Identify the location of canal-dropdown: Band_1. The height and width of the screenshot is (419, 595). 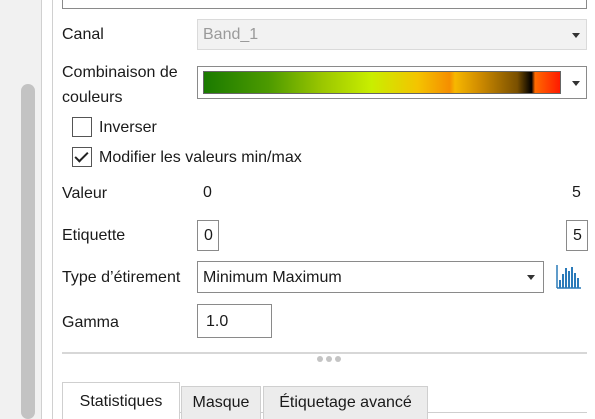
(392, 34).